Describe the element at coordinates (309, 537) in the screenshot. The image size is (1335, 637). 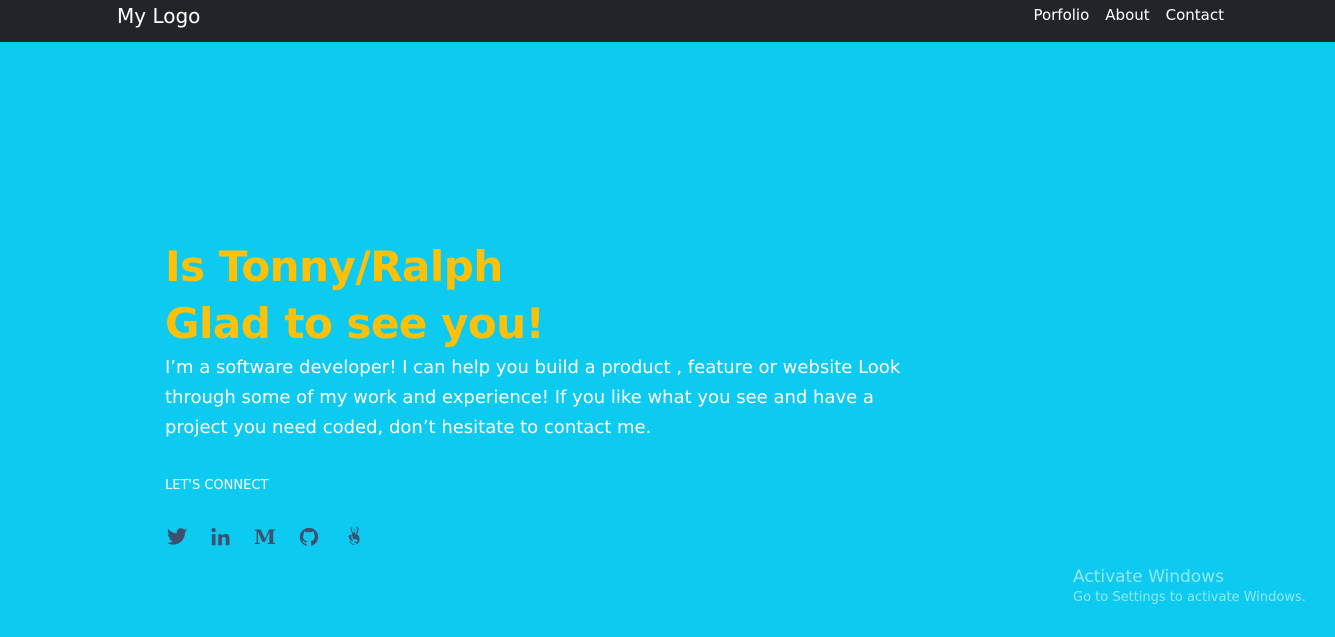
I see `github-icon` at that location.